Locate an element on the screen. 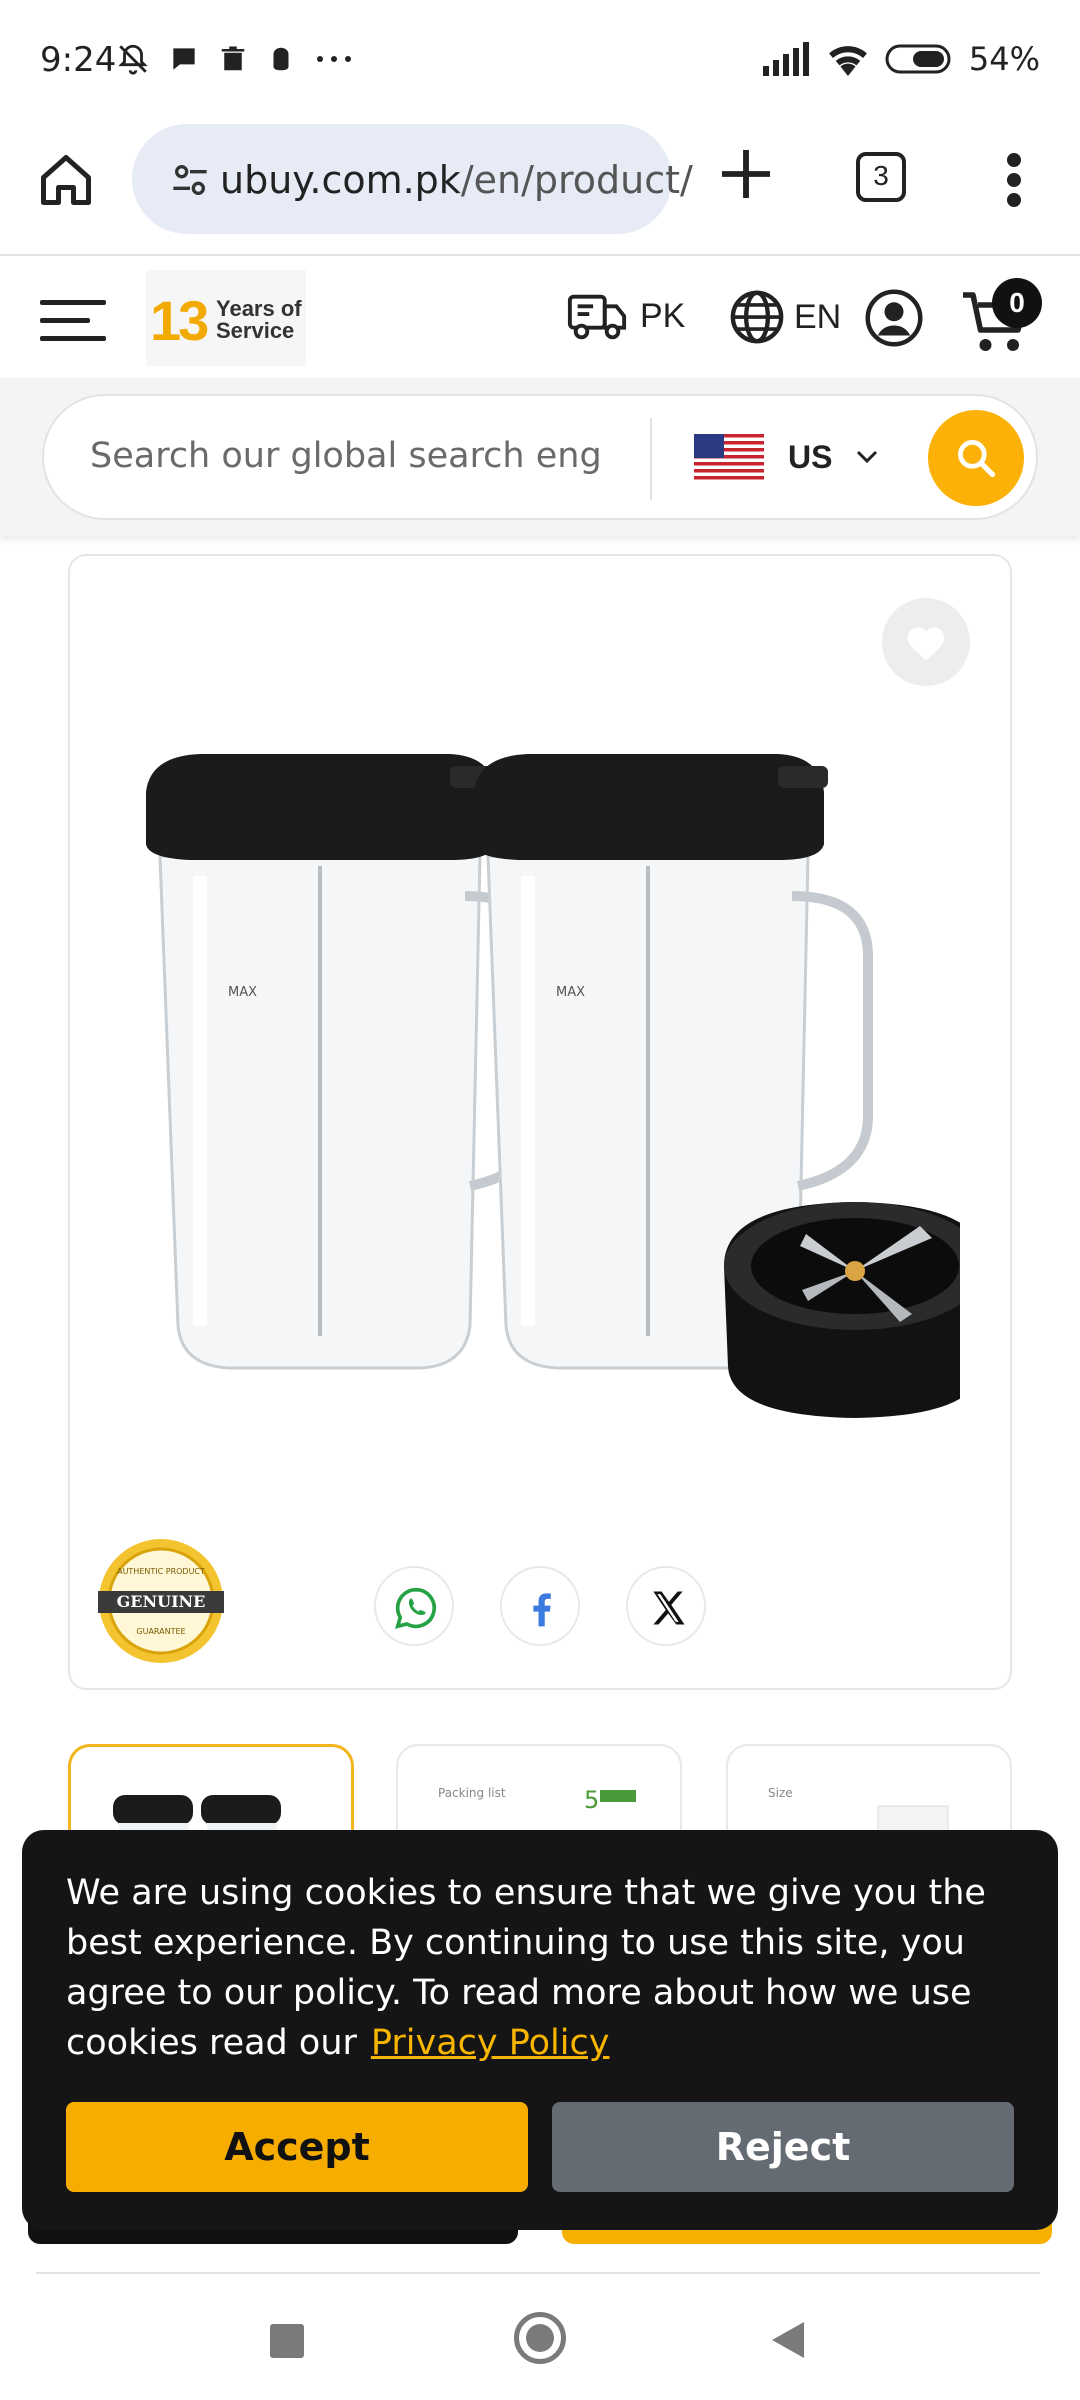 This screenshot has width=1080, height=2400. trash-icon is located at coordinates (233, 58).